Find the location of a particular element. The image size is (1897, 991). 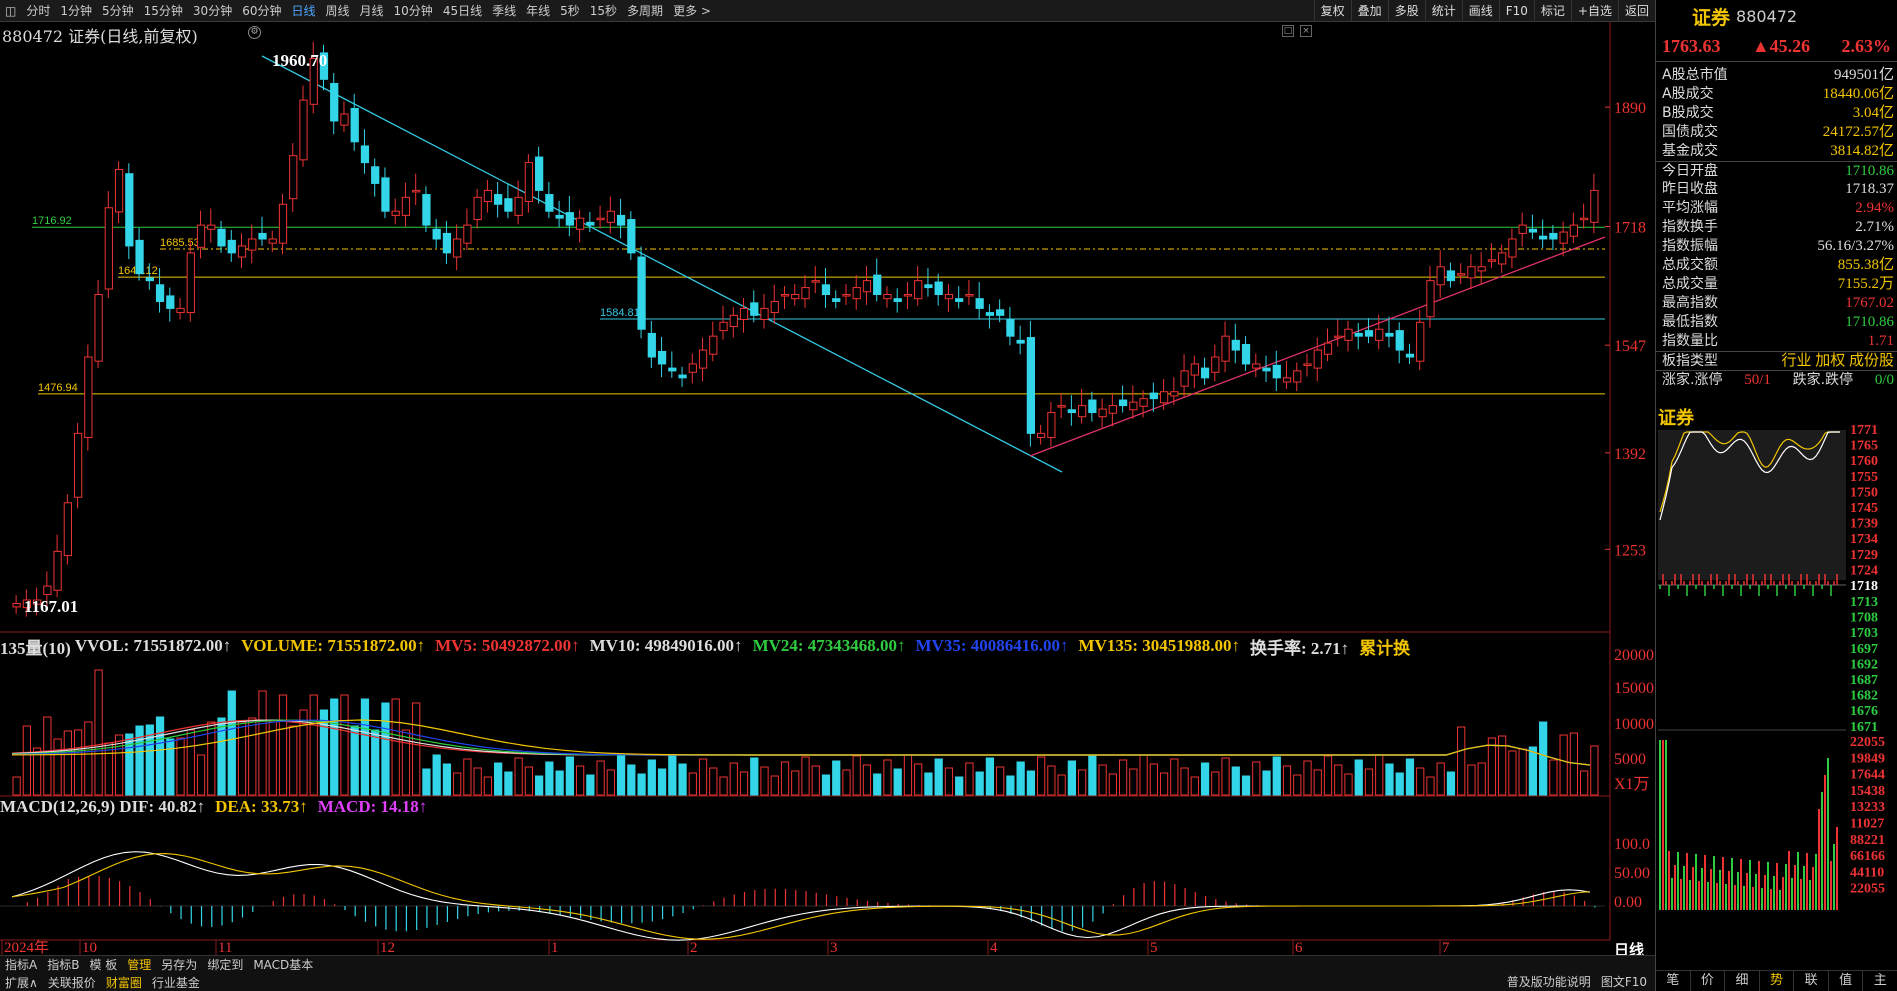

indicator-tab-4: 另存为 is located at coordinates (179, 964).